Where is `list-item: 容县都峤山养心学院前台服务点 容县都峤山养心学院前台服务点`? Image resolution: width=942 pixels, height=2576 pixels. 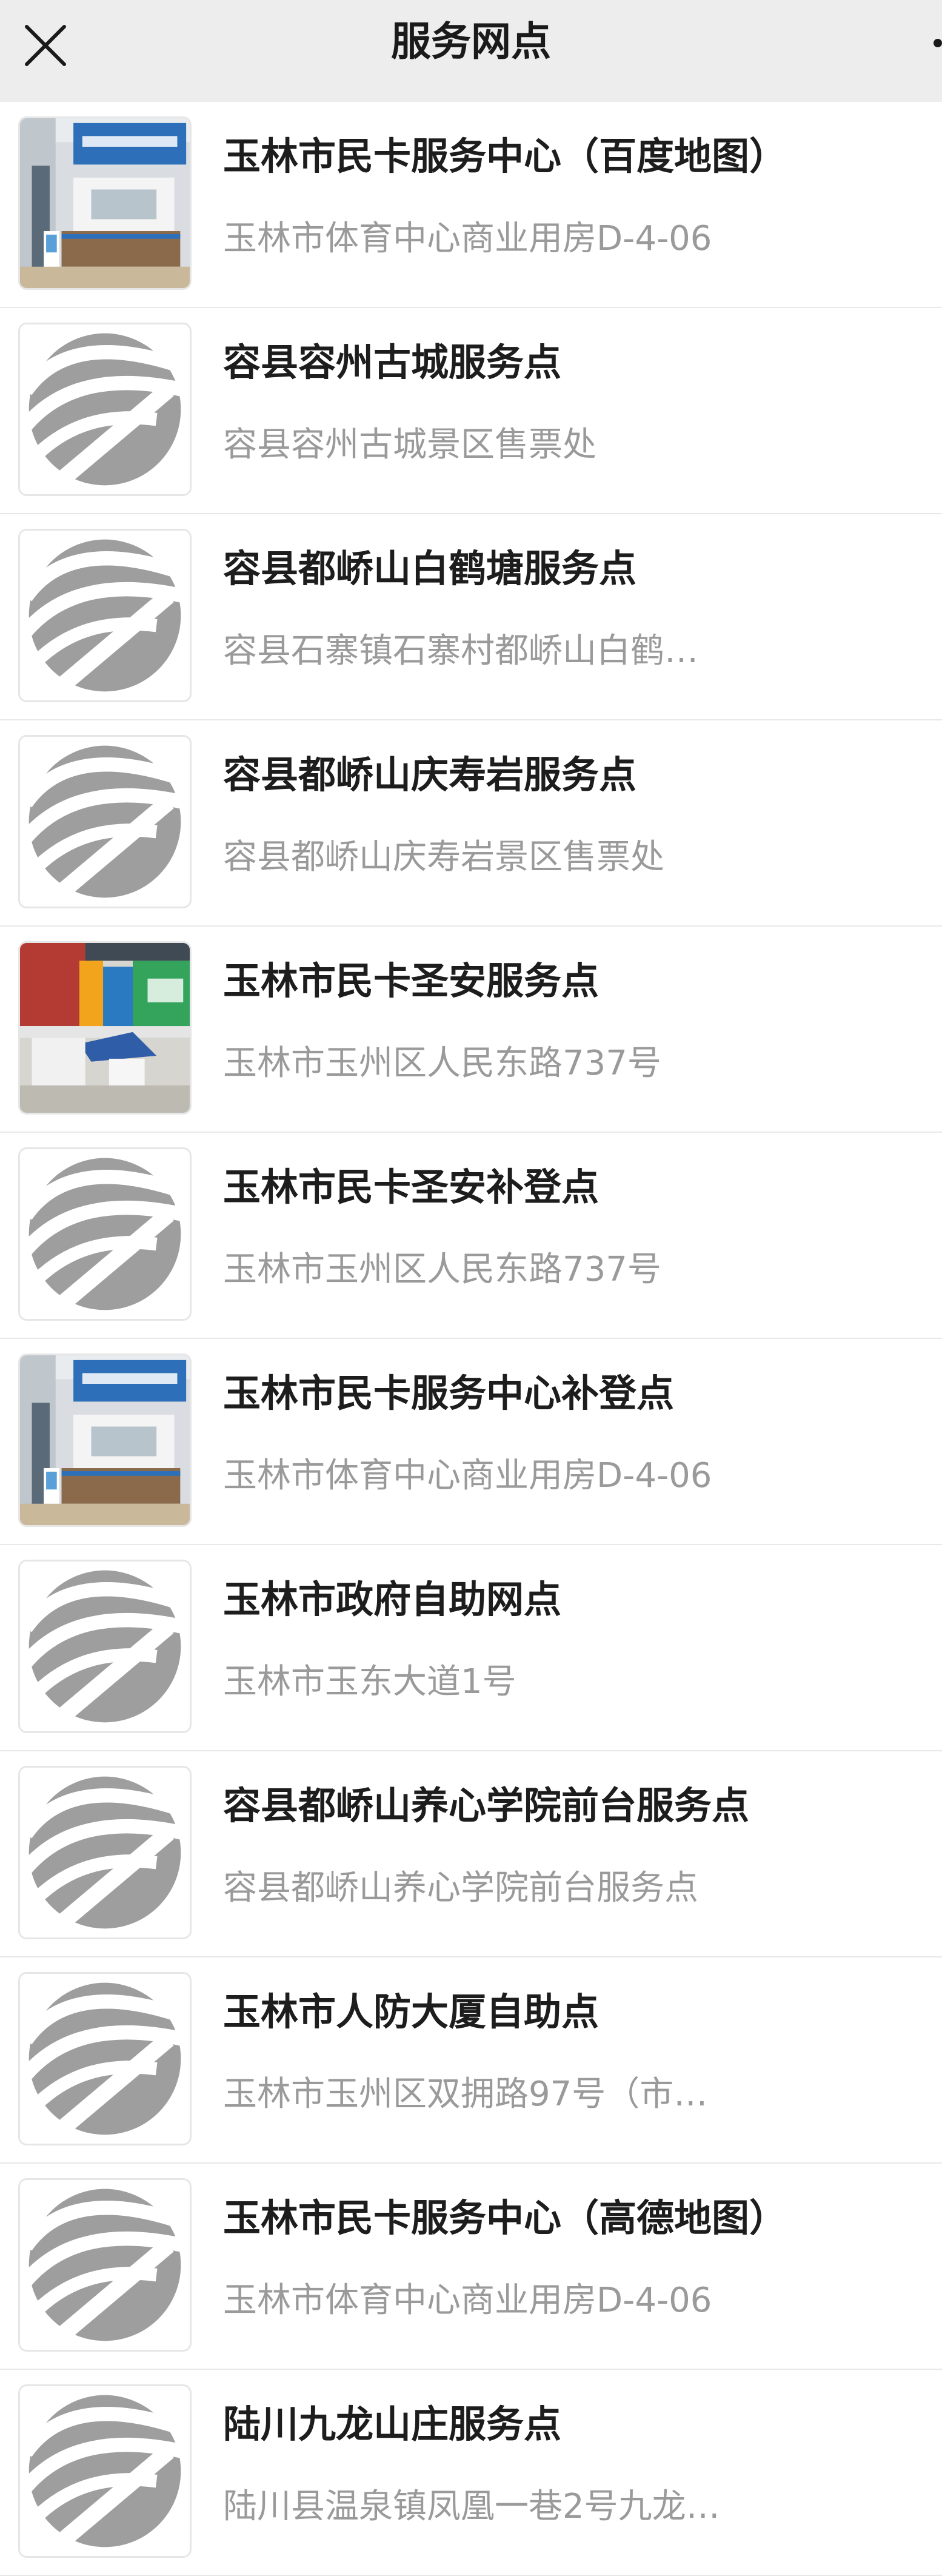
list-item: 容县都峤山养心学院前台服务点 容县都峤山养心学院前台服务点 is located at coordinates (471, 1854).